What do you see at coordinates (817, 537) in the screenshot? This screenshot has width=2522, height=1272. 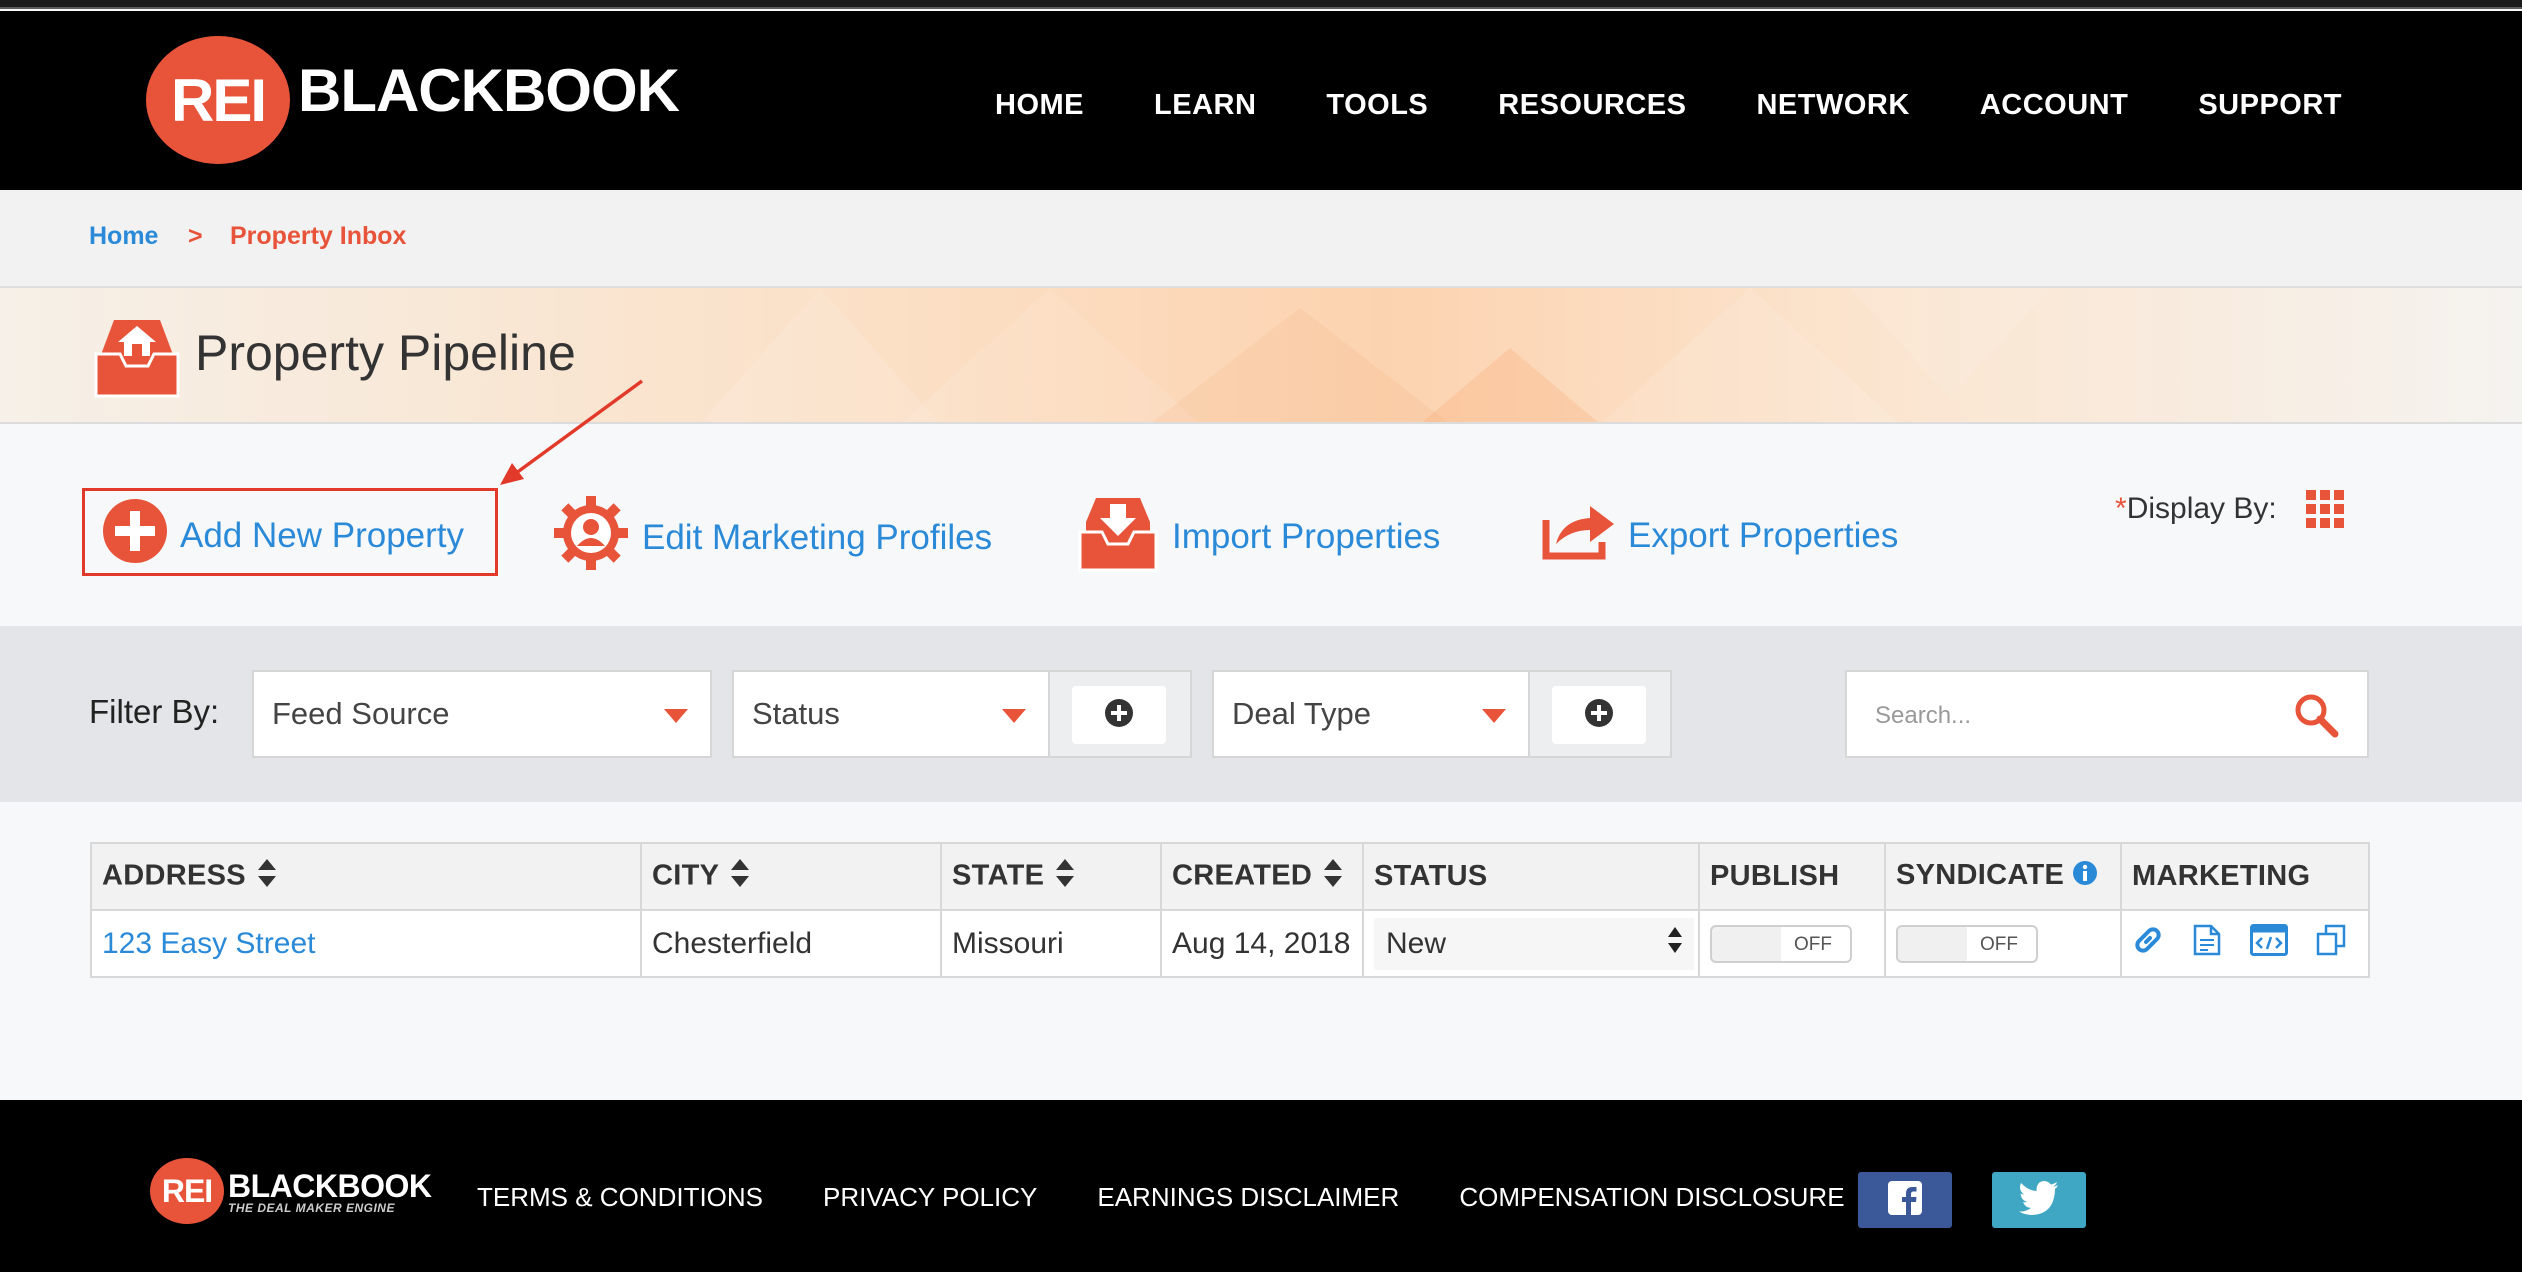 I see `edit-marketing-profiles-label: Edit Marketing Profiles` at bounding box center [817, 537].